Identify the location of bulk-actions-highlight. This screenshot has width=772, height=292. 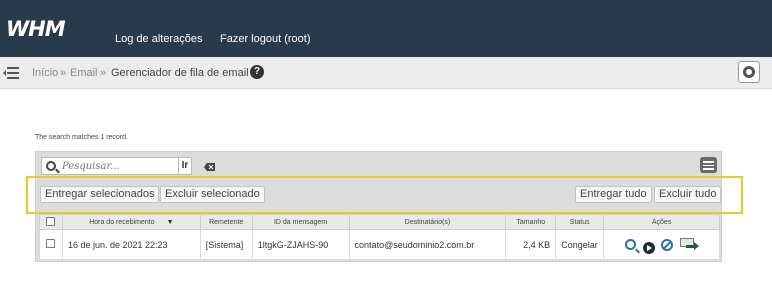
(384, 195).